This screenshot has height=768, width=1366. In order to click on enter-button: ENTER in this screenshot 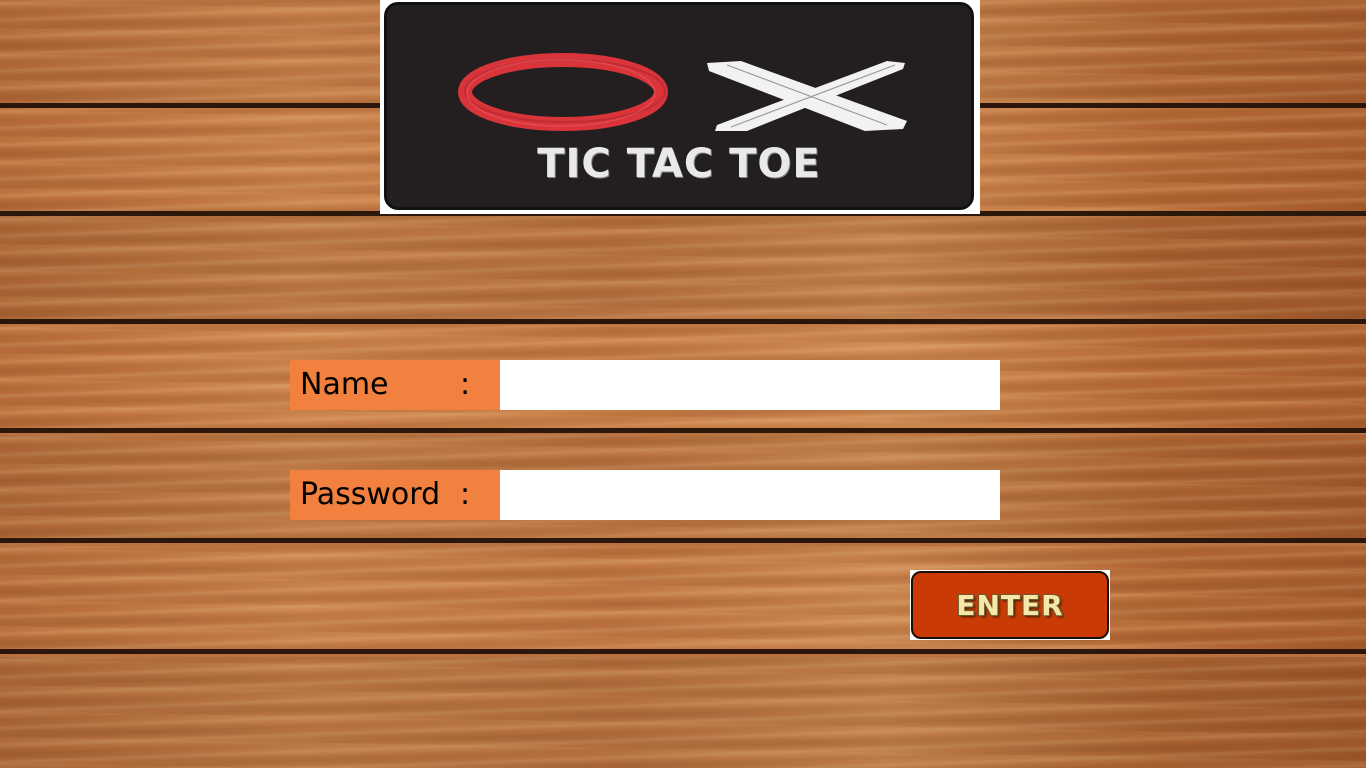, I will do `click(1010, 605)`.